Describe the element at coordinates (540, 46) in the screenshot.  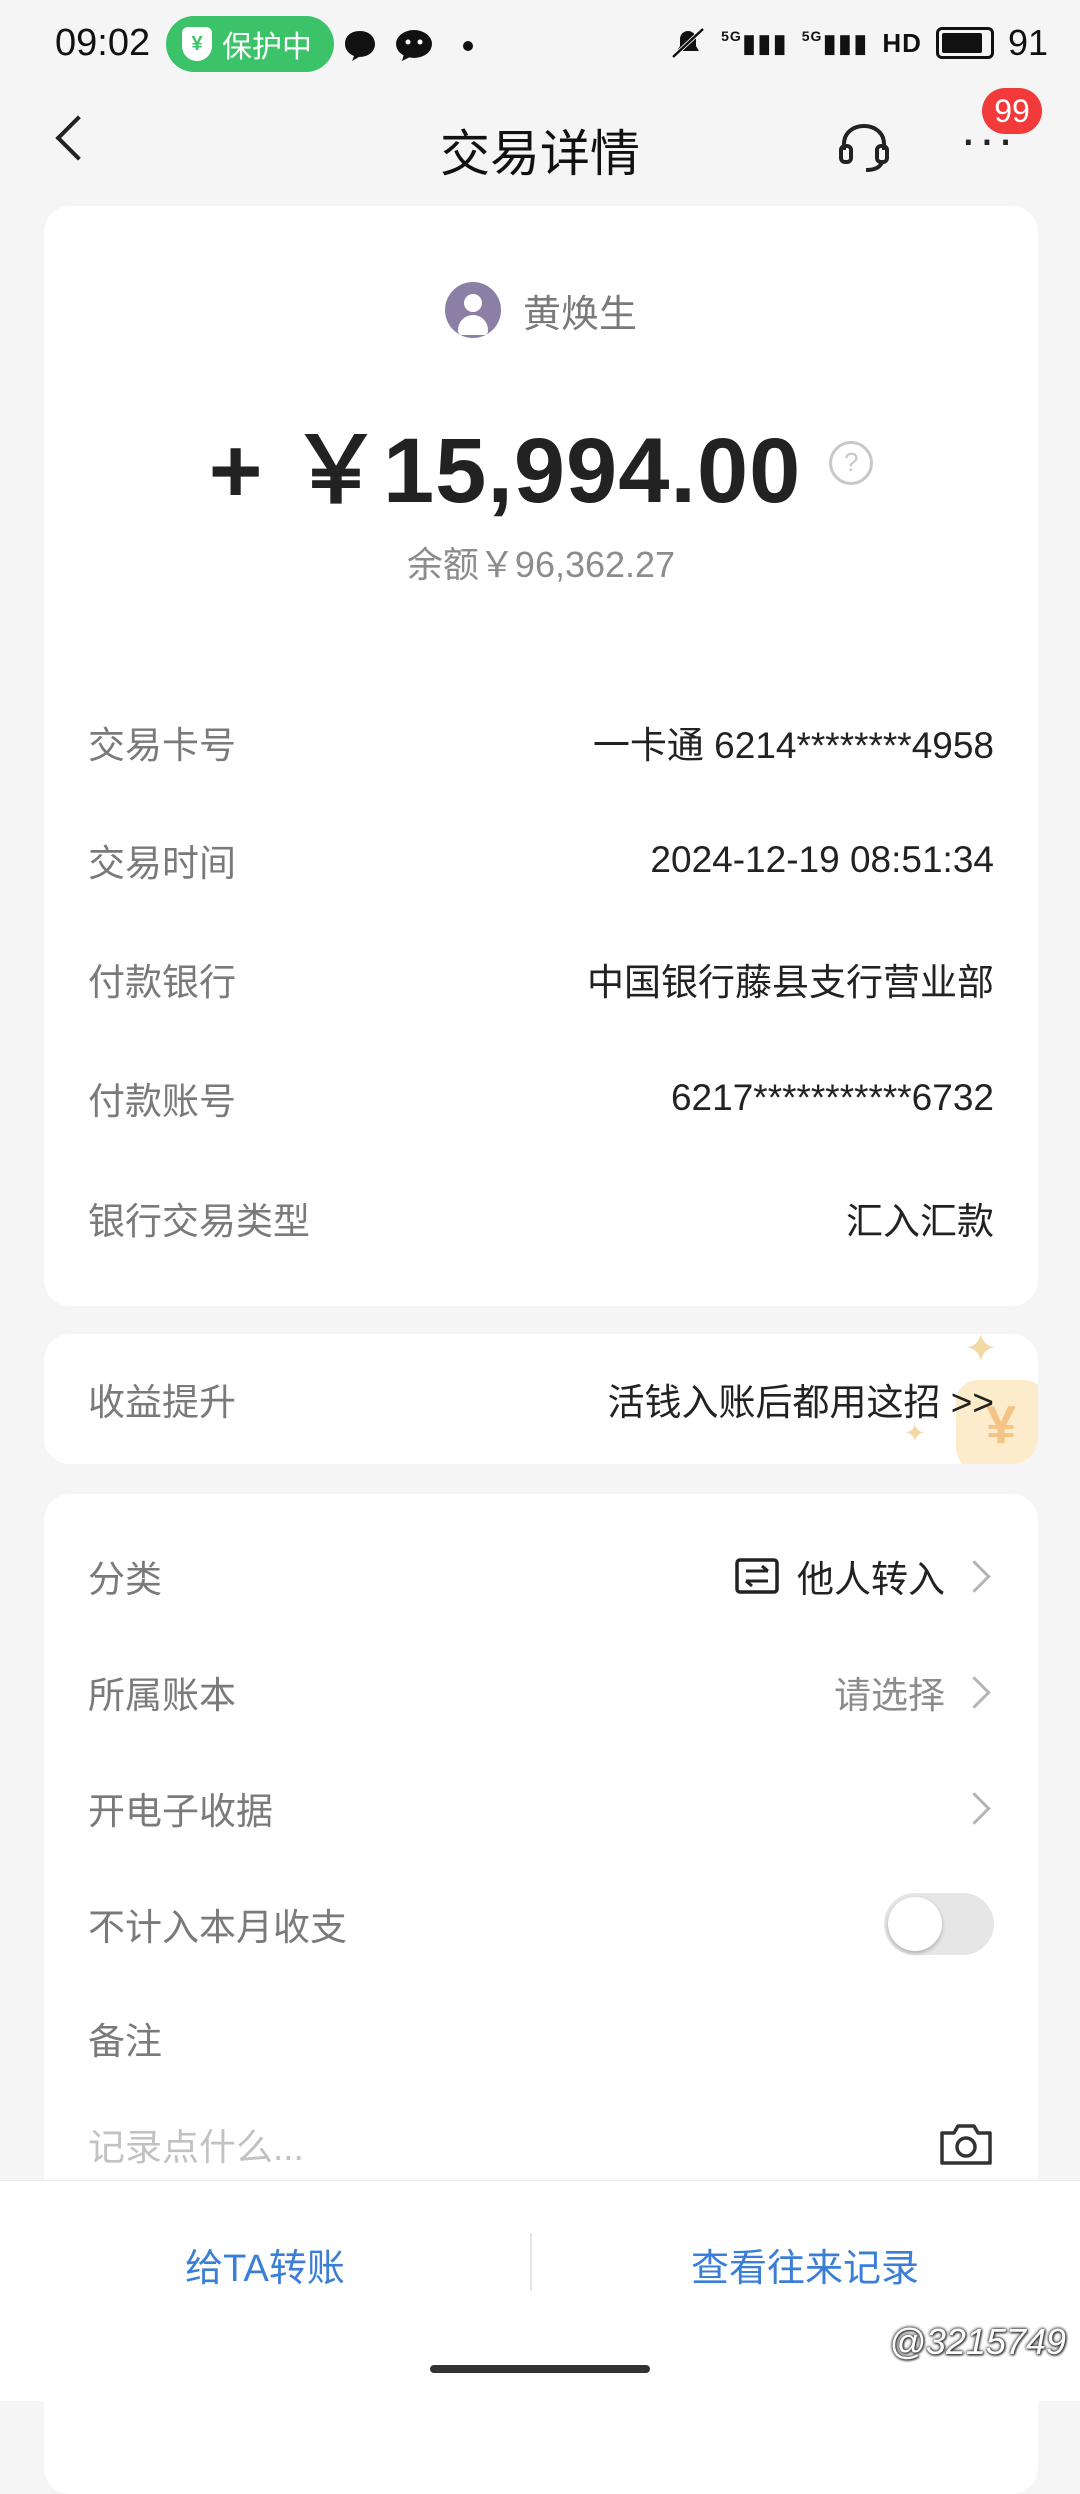
I see `status-bar: 09:02 ¥ 保护中 5G▮▮▮ 5G▮▮▮ HD 91` at that location.